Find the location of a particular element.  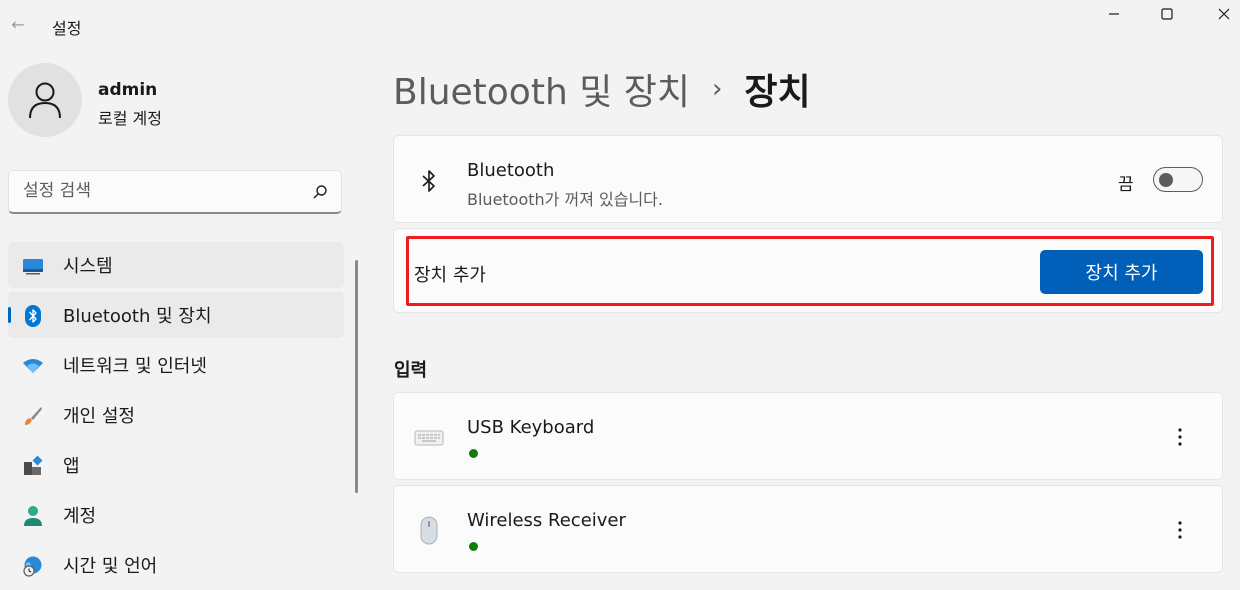

user-name: admin is located at coordinates (128, 90).